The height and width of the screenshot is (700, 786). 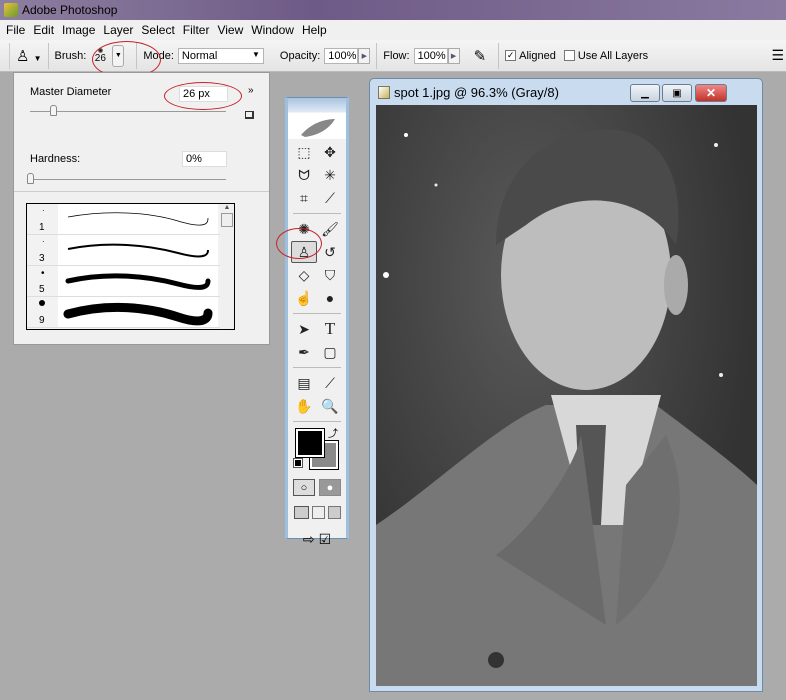 I want to click on save-brush-icon, so click(x=249, y=115).